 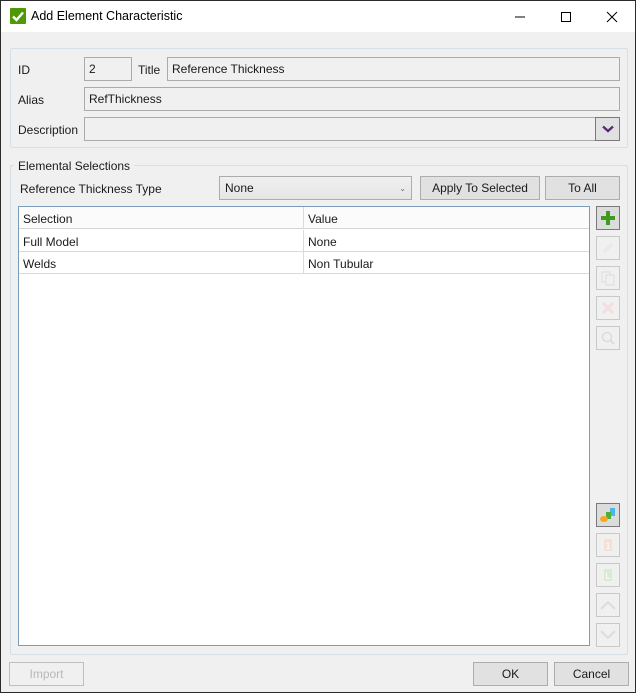 I want to click on title-label: Title, so click(x=149, y=70).